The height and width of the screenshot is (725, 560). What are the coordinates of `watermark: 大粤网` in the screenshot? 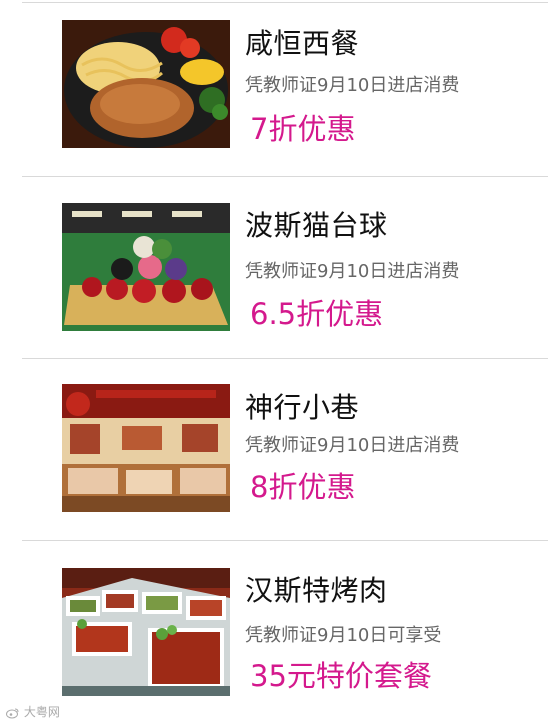 It's located at (33, 711).